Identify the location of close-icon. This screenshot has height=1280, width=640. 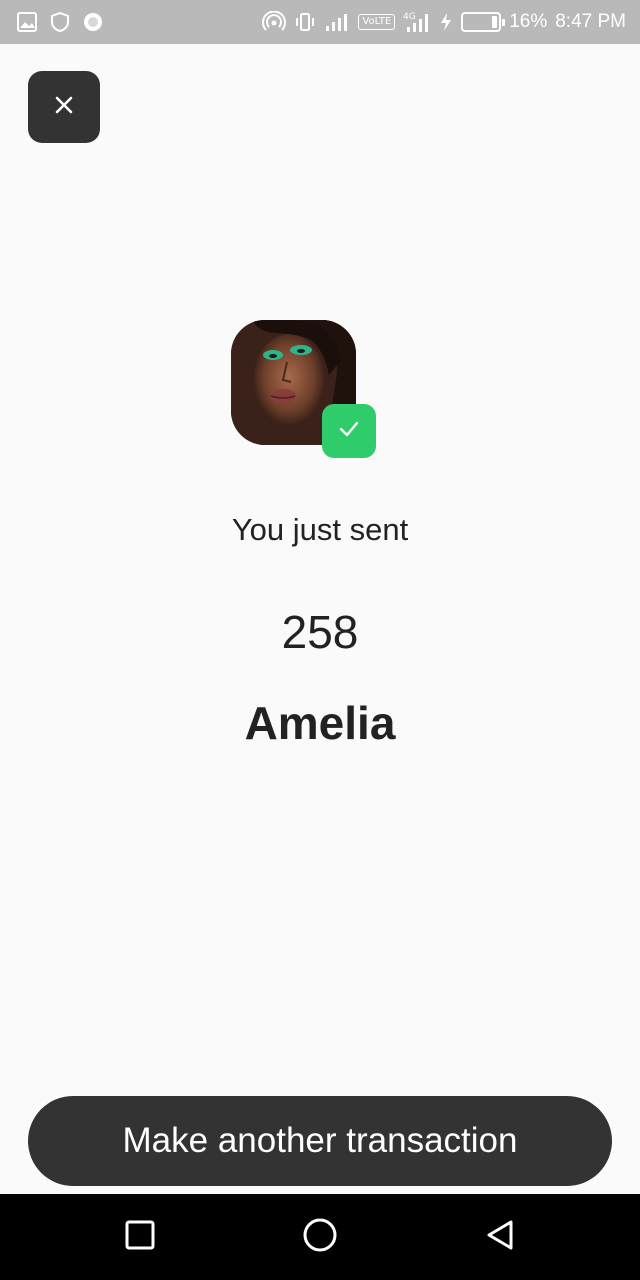
(64, 107).